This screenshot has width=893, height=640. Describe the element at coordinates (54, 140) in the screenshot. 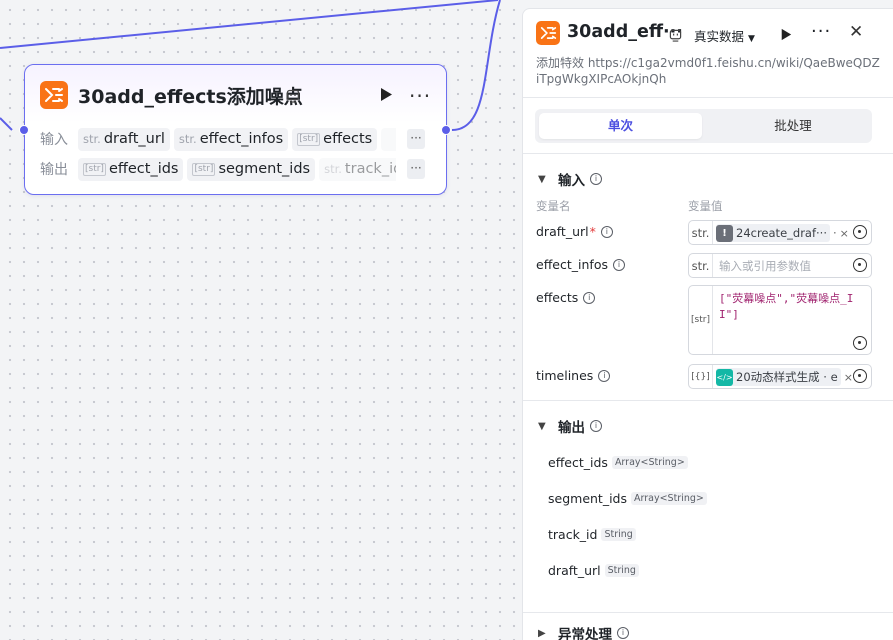

I see `inputs-label: 输入` at that location.